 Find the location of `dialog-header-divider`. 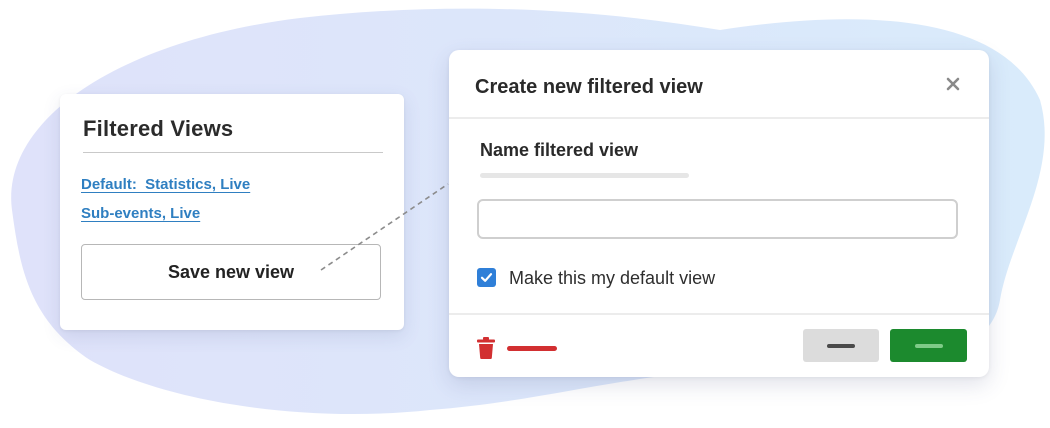

dialog-header-divider is located at coordinates (719, 118).